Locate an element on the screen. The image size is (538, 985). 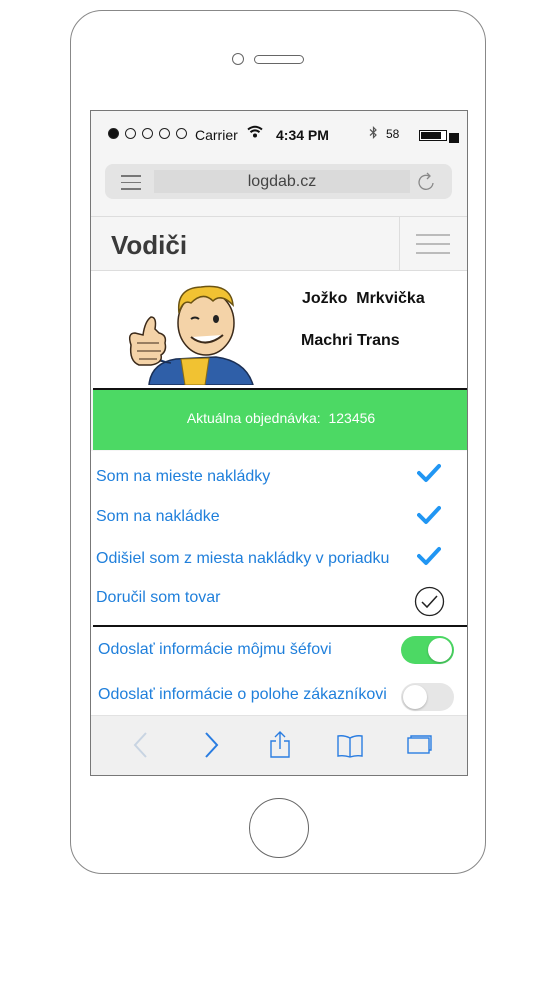
task-label: Som na mieste nakládky is located at coordinates (183, 477).